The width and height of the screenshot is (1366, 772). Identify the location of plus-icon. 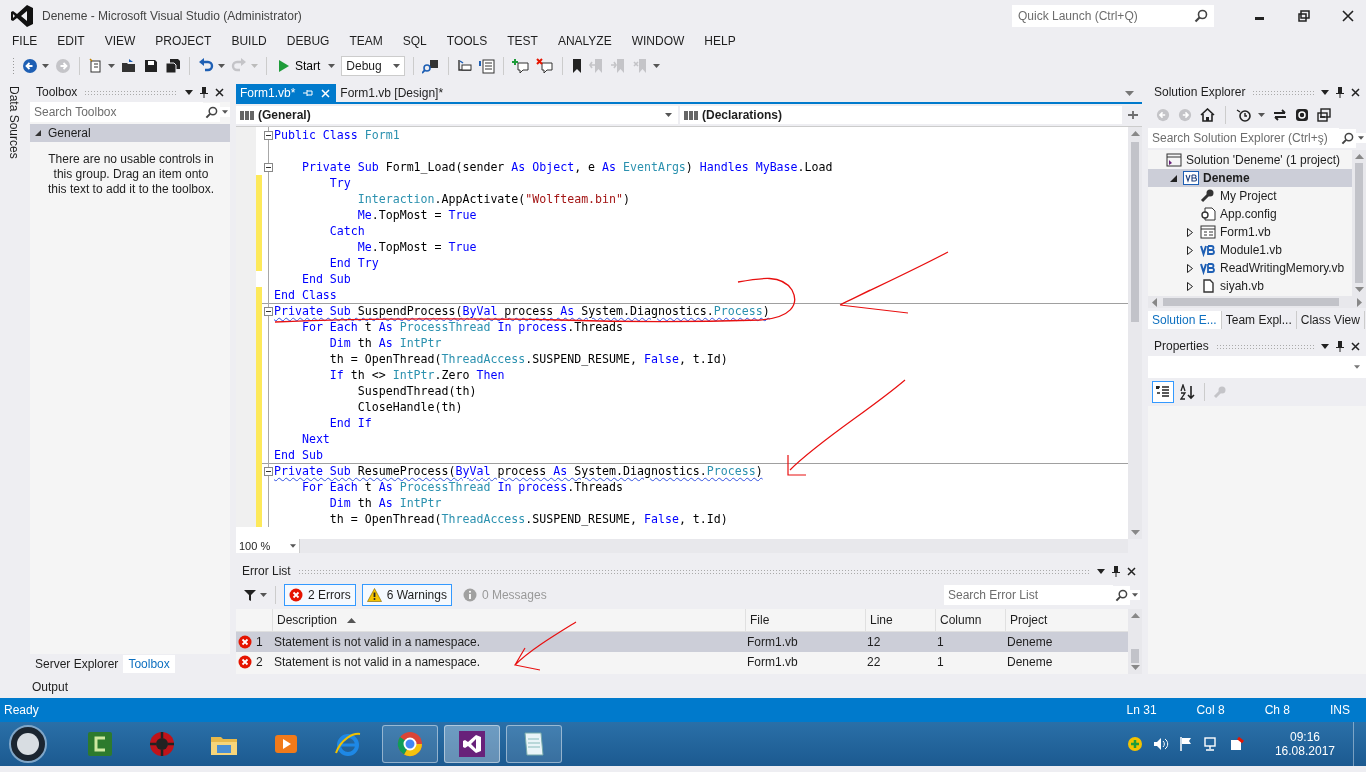
(1134, 744).